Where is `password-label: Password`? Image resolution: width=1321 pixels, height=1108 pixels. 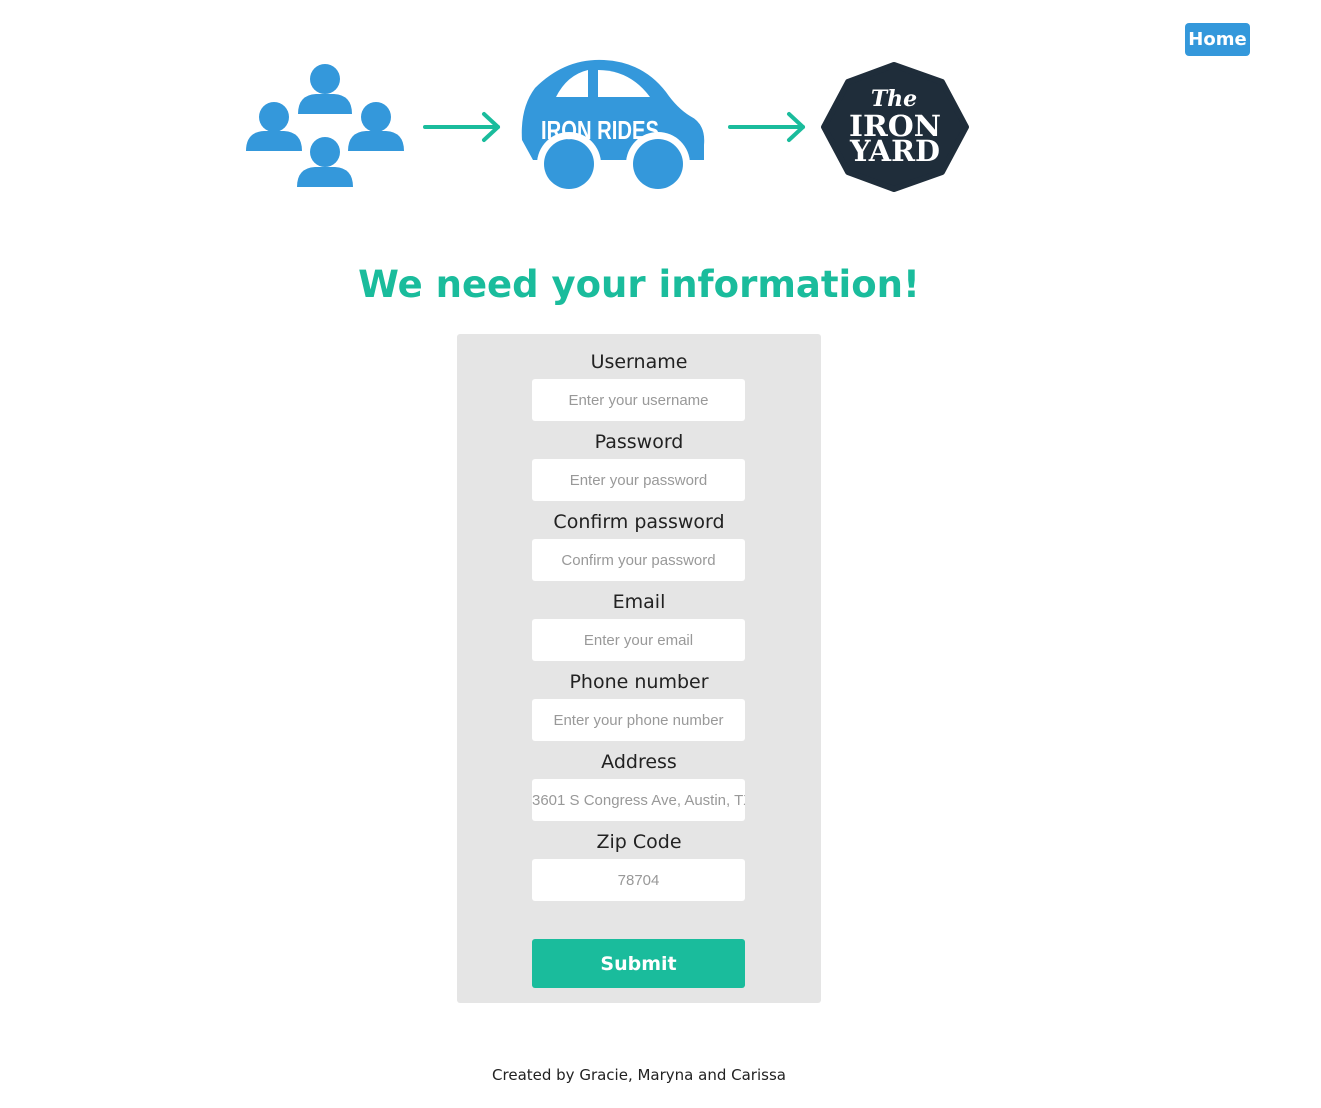 password-label: Password is located at coordinates (639, 442).